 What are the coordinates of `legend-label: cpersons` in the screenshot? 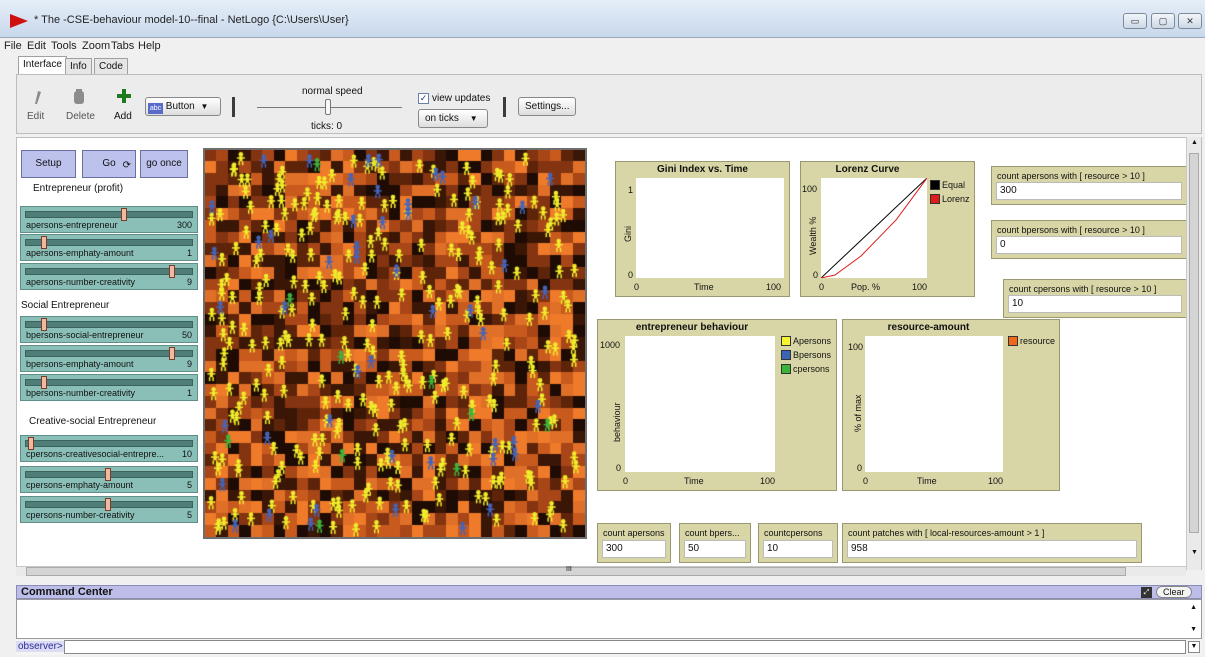 It's located at (811, 369).